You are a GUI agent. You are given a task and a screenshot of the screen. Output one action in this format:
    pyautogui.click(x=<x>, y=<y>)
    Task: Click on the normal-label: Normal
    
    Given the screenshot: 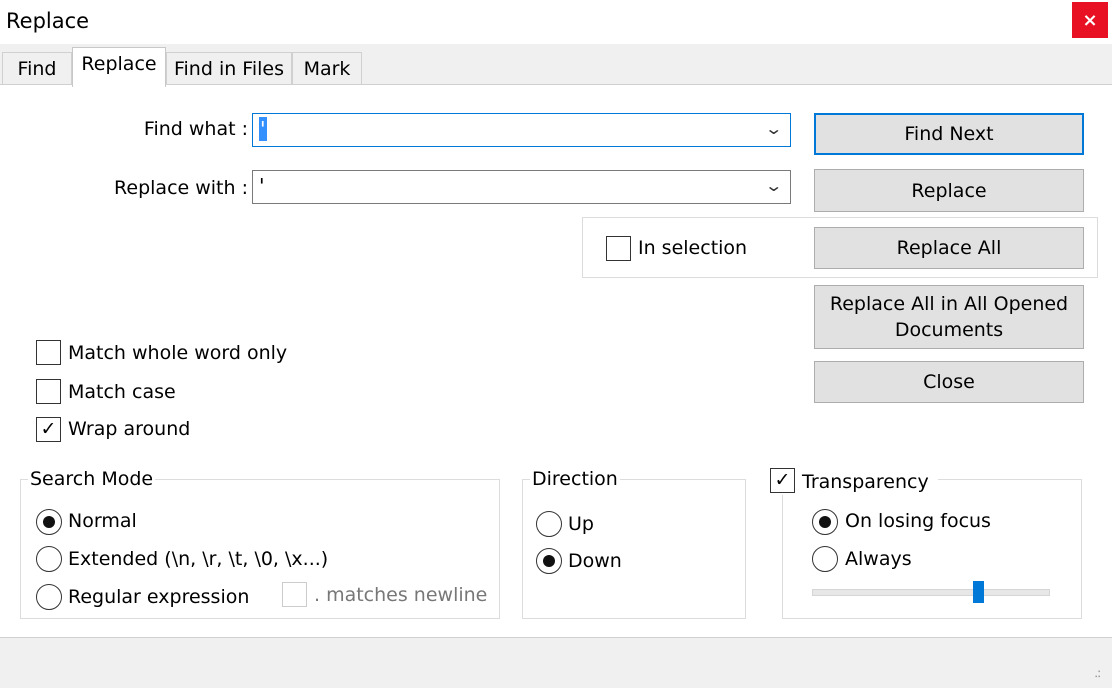 What is the action you would take?
    pyautogui.click(x=102, y=521)
    